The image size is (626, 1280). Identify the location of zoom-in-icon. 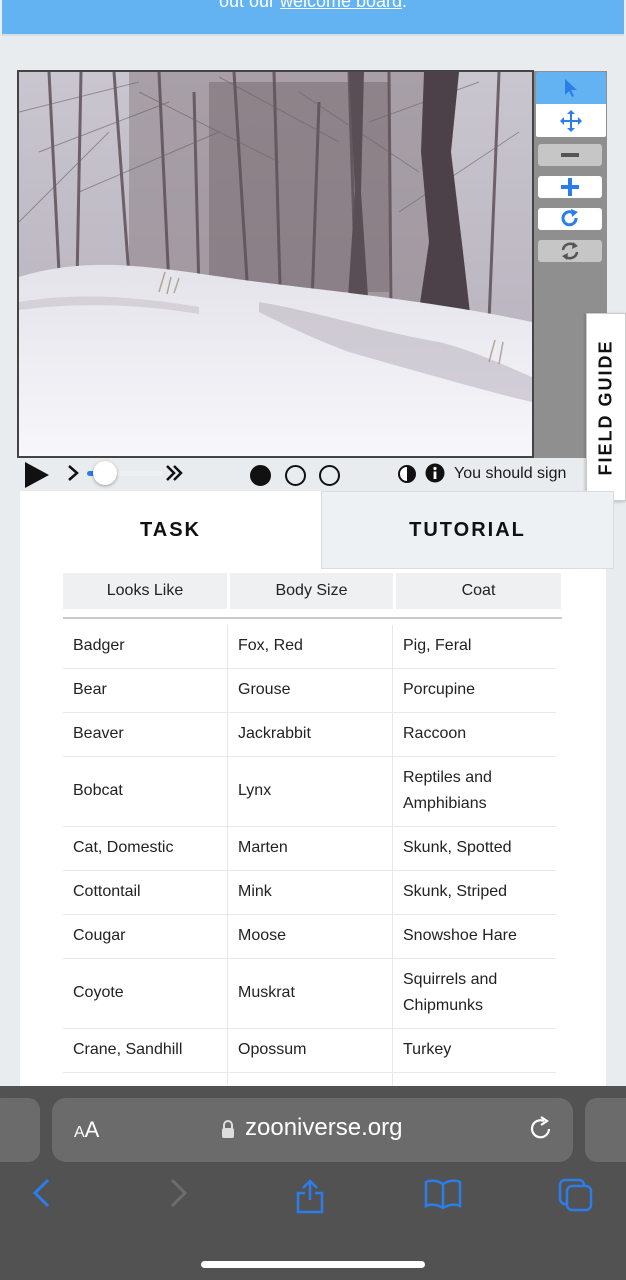
(570, 187).